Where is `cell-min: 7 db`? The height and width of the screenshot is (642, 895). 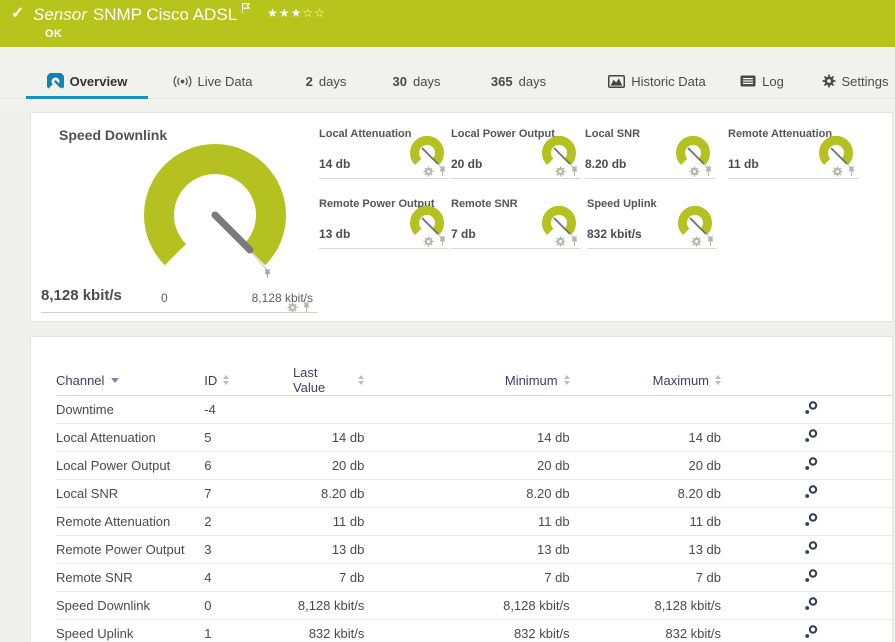 cell-min: 7 db is located at coordinates (475, 577).